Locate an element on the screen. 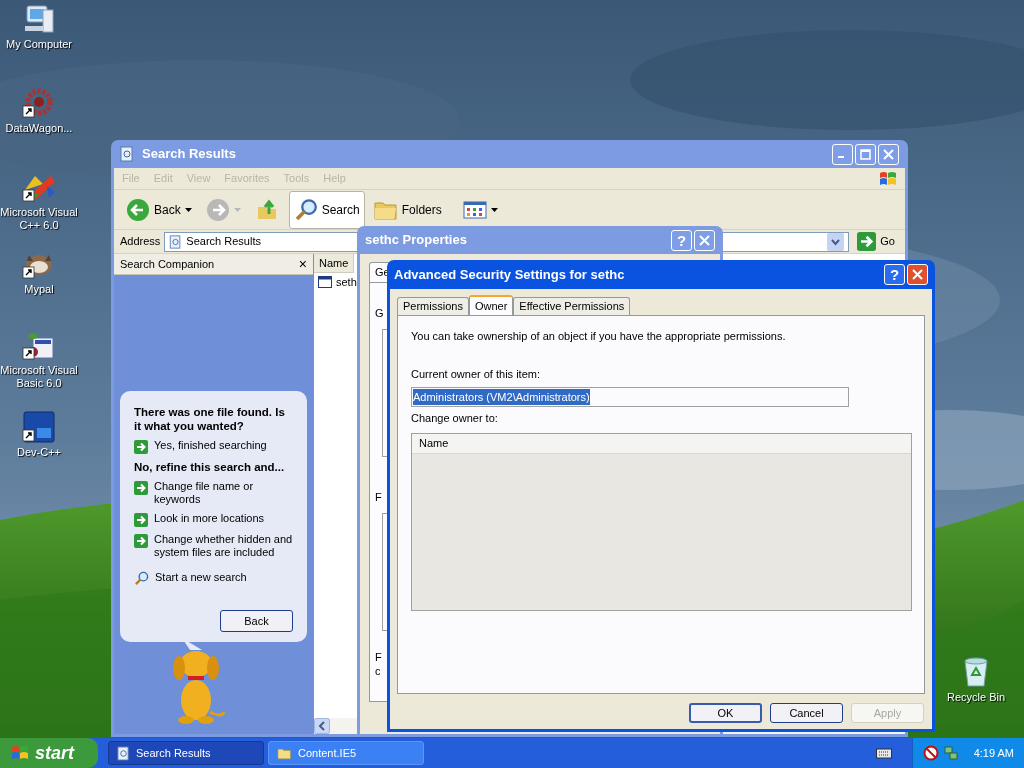 The image size is (1024, 768). owner-value: Administrators (VM2\Administrators) is located at coordinates (501, 397).